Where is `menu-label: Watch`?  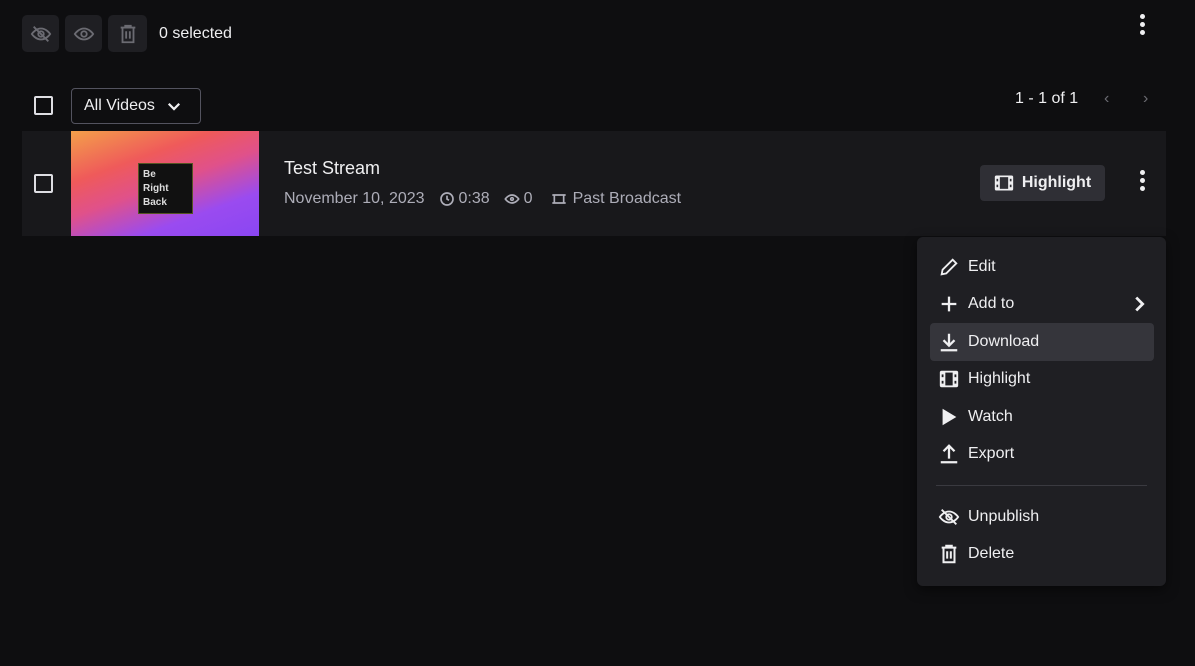 menu-label: Watch is located at coordinates (990, 416).